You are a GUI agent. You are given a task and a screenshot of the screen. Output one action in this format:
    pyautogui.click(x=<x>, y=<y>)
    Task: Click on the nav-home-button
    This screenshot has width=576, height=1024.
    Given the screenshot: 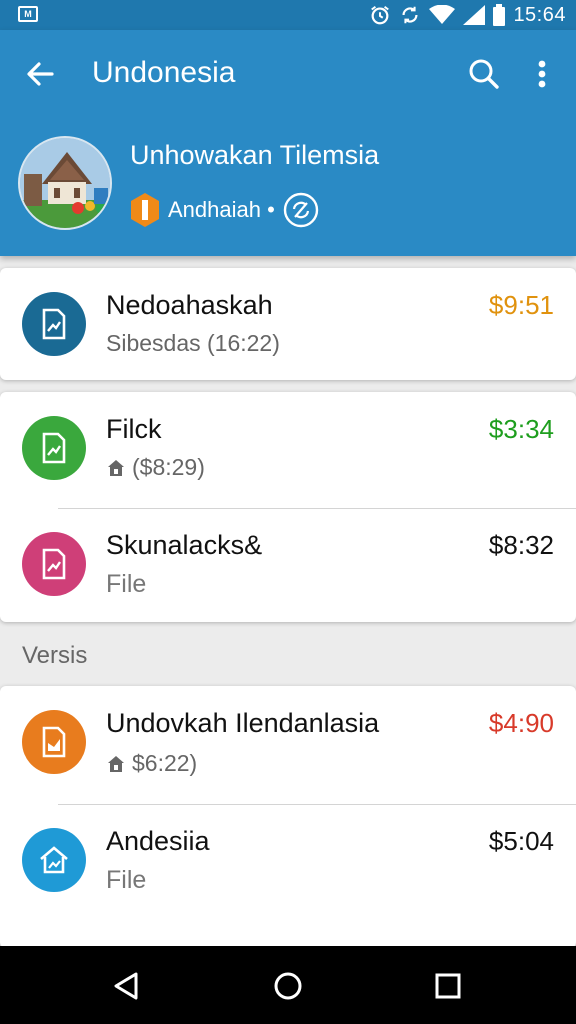 What is the action you would take?
    pyautogui.click(x=288, y=986)
    